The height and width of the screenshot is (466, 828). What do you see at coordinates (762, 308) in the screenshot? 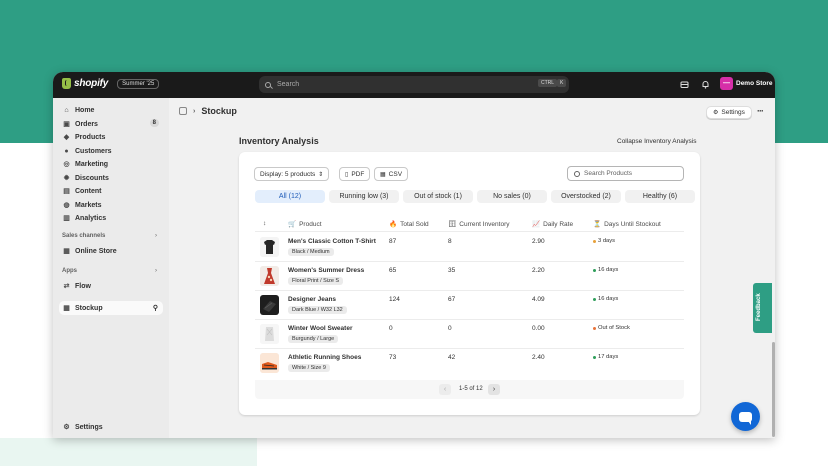
I see `feedback-tab: Feedback` at bounding box center [762, 308].